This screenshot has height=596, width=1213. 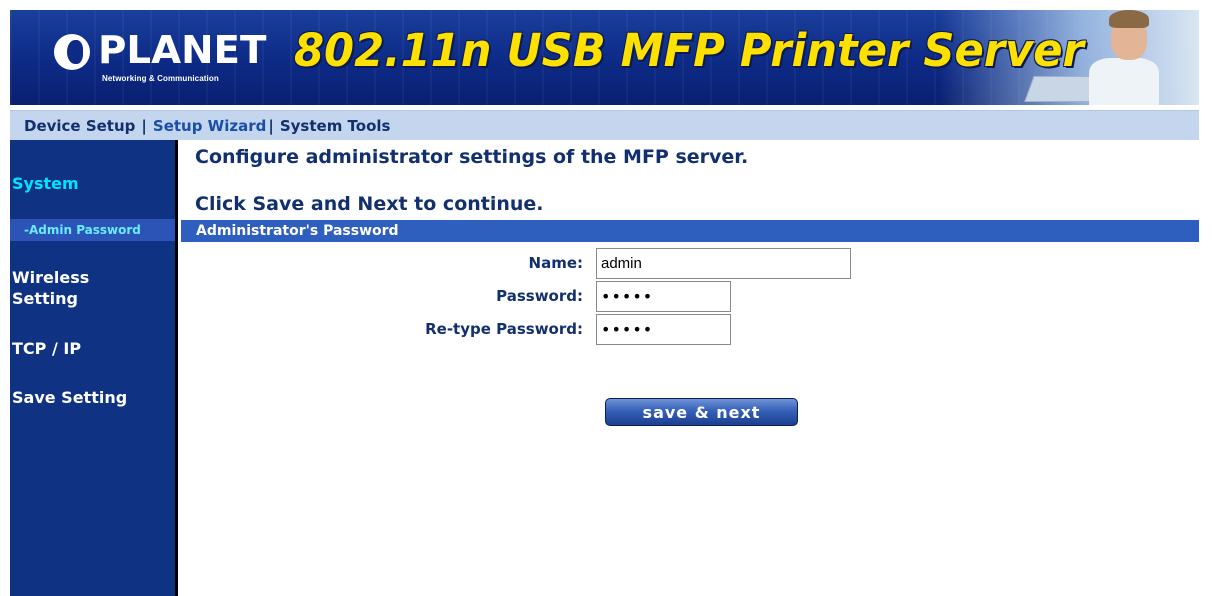 What do you see at coordinates (690, 231) in the screenshot?
I see `section-title-bar: Administrator's Password` at bounding box center [690, 231].